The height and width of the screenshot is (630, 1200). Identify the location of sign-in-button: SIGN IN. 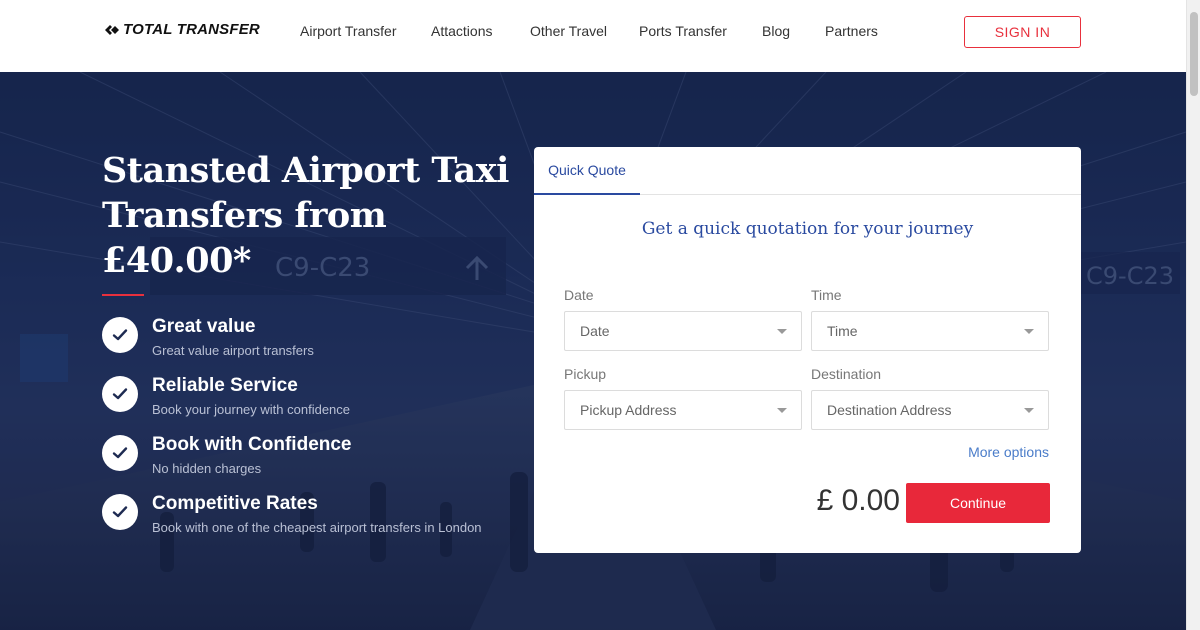
(1022, 32).